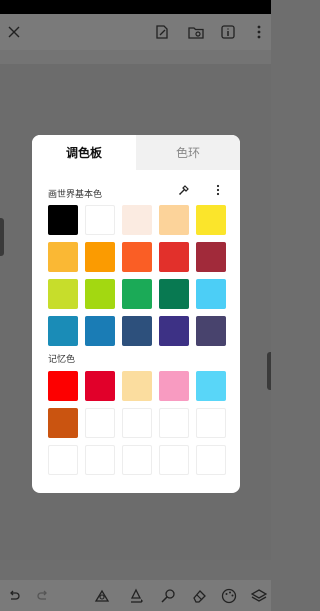 The image size is (320, 611). Describe the element at coordinates (188, 152) in the screenshot. I see `tab-color-wheel: 色环` at that location.